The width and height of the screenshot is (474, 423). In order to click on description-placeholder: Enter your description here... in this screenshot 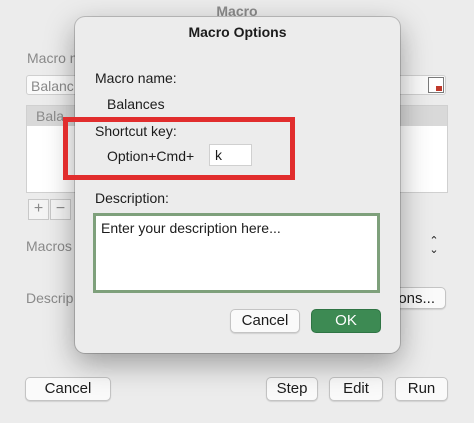, I will do `click(191, 228)`.